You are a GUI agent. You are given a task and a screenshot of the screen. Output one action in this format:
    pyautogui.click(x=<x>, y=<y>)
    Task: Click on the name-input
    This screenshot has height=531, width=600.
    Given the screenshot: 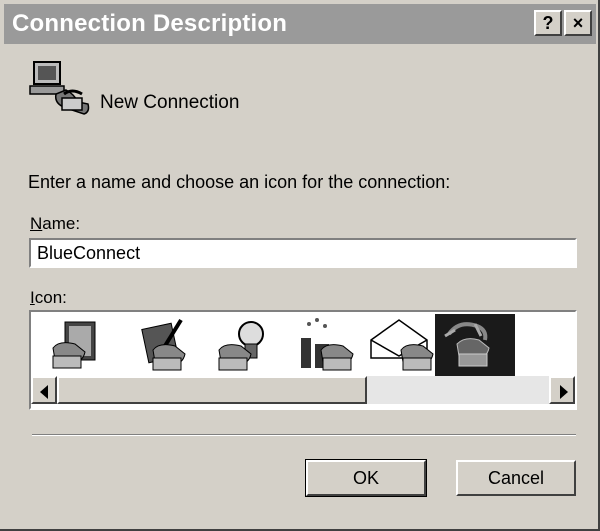 What is the action you would take?
    pyautogui.click(x=303, y=253)
    